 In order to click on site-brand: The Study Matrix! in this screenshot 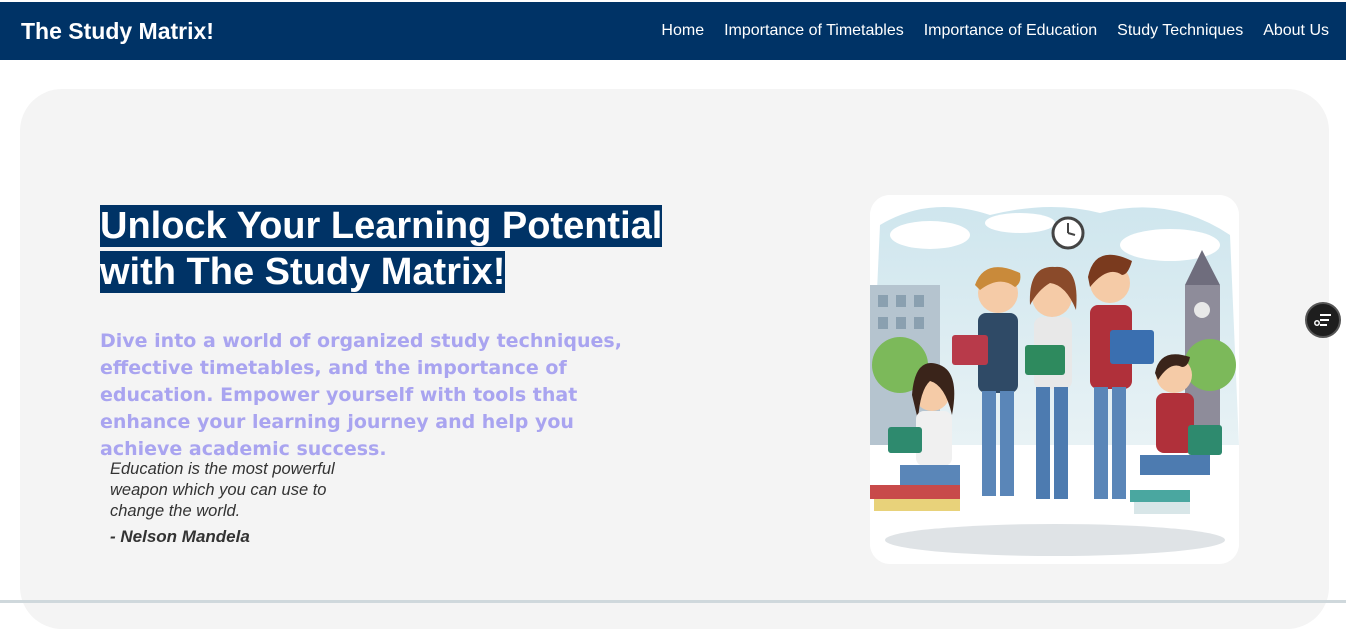, I will do `click(117, 31)`.